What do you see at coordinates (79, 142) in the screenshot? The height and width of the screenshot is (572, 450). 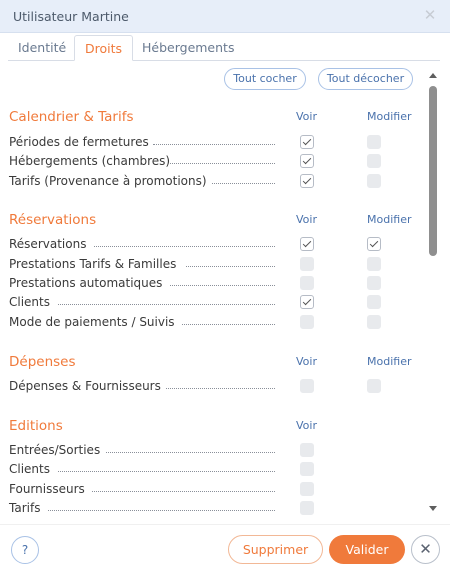 I see `row-label: Périodes de fermetures` at bounding box center [79, 142].